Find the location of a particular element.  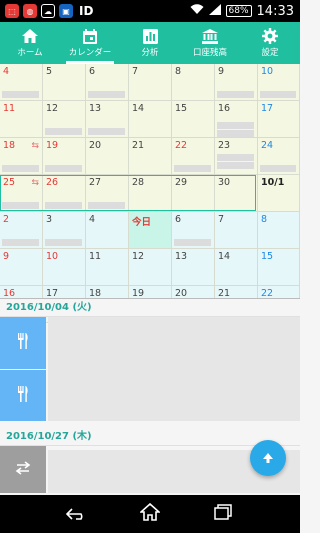

recent-apps-button is located at coordinates (223, 514).